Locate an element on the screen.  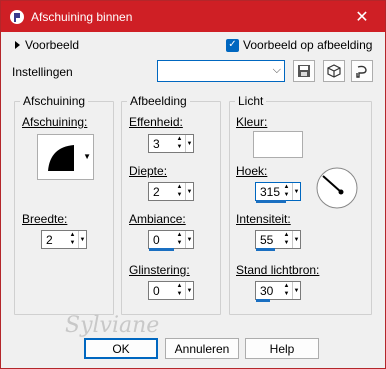
delete-preset-button is located at coordinates (362, 71).